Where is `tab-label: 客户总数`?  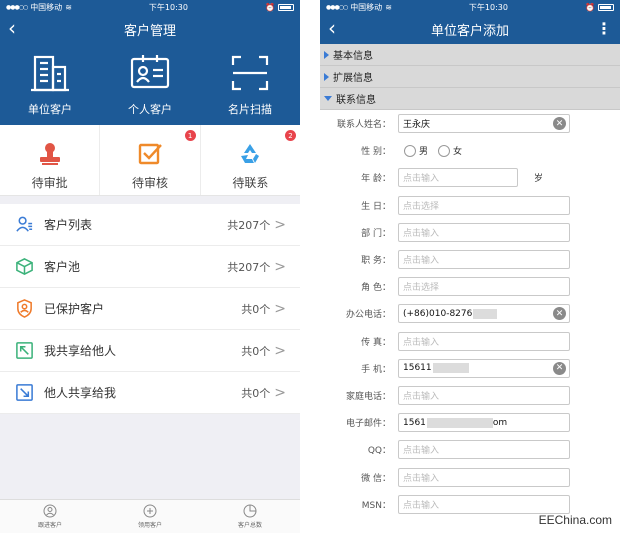 tab-label: 客户总数 is located at coordinates (249, 525).